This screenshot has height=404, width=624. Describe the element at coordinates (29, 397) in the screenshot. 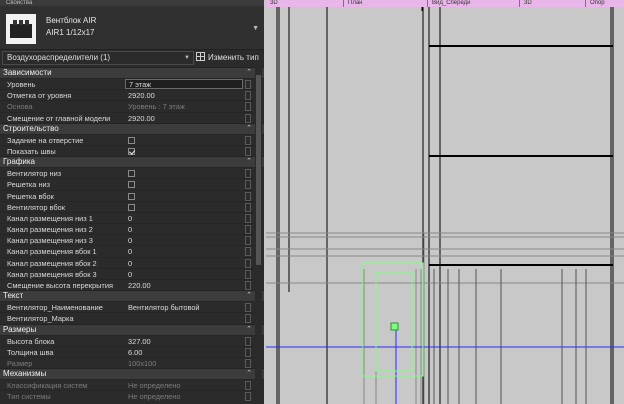

I see `property-label: Тип системы` at that location.